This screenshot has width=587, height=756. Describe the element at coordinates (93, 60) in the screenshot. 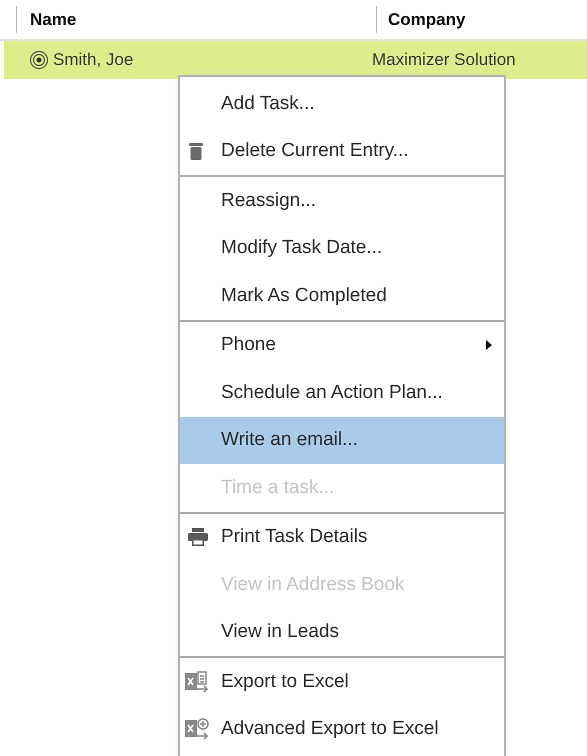

I see `table-cell-text: Smith, Joe` at that location.